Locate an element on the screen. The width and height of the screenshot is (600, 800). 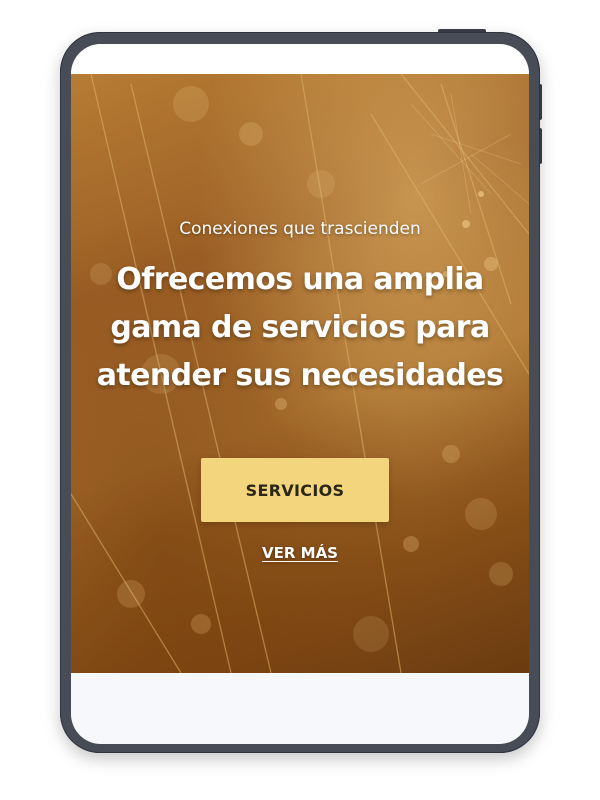
hero-headline-line: atender sus necesidades is located at coordinates (300, 375).